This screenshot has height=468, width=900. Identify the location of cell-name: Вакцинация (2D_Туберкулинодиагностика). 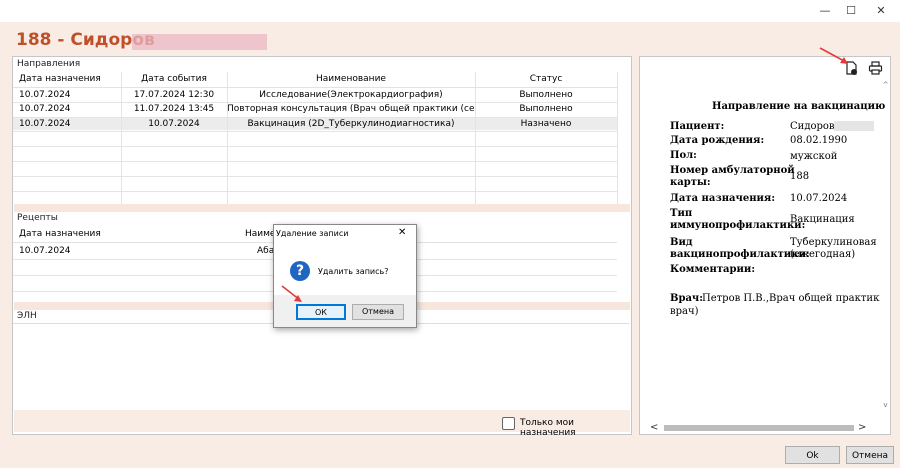
(351, 124).